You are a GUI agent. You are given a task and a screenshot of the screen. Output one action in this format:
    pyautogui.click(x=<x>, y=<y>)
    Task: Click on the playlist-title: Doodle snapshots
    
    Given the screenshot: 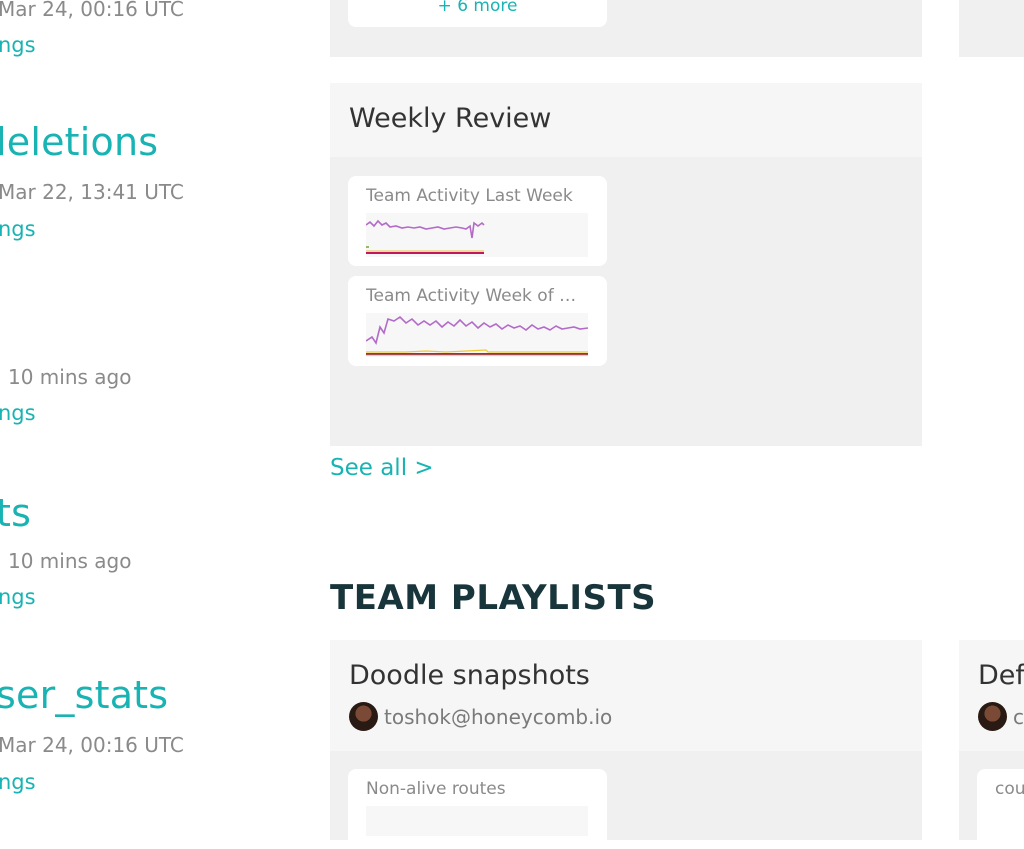 What is the action you would take?
    pyautogui.click(x=469, y=675)
    